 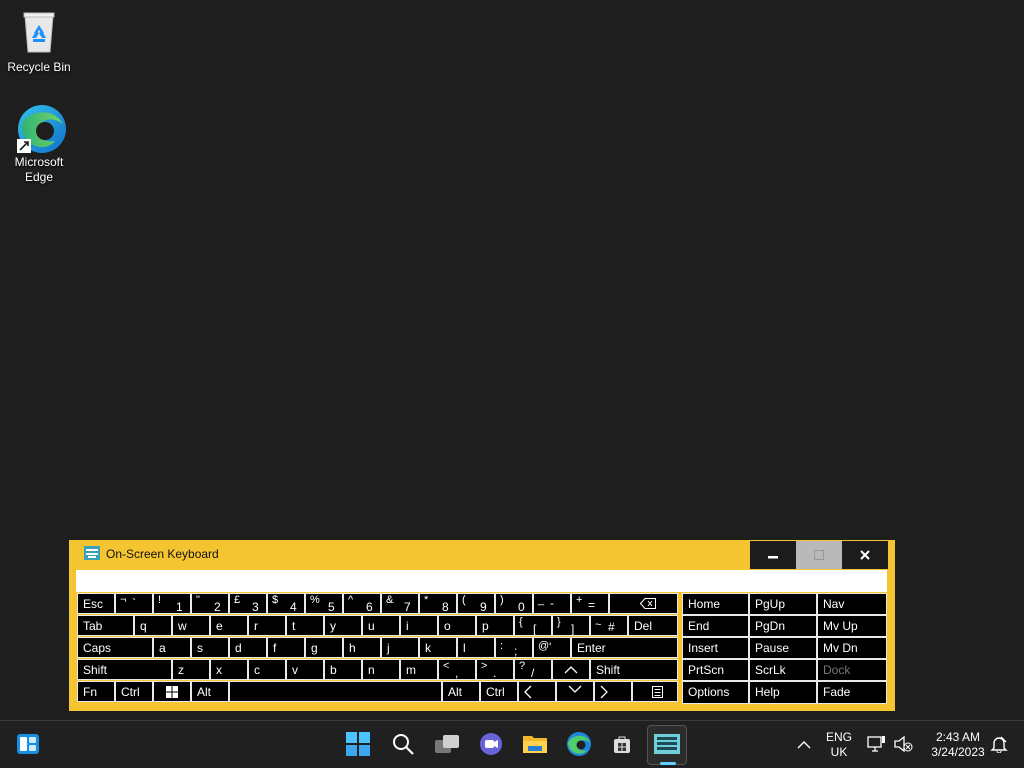 What do you see at coordinates (804, 744) in the screenshot?
I see `show-hidden-icons-button` at bounding box center [804, 744].